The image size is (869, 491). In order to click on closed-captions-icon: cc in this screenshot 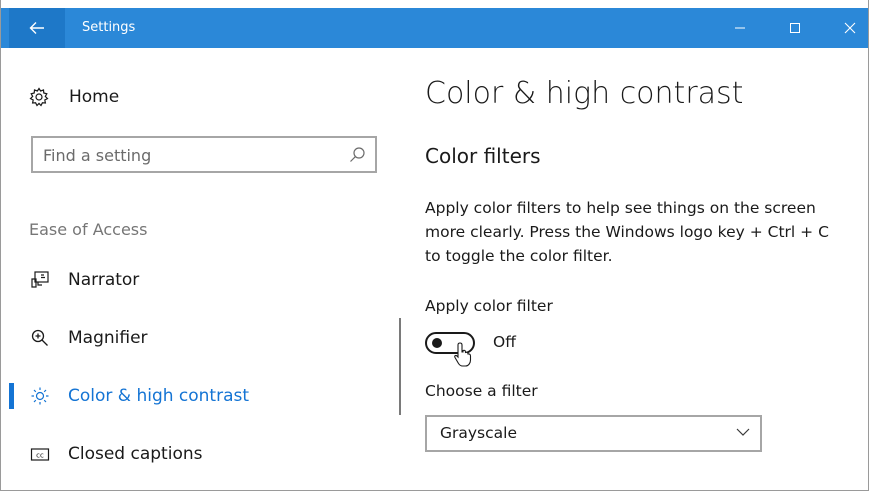, I will do `click(40, 454)`.